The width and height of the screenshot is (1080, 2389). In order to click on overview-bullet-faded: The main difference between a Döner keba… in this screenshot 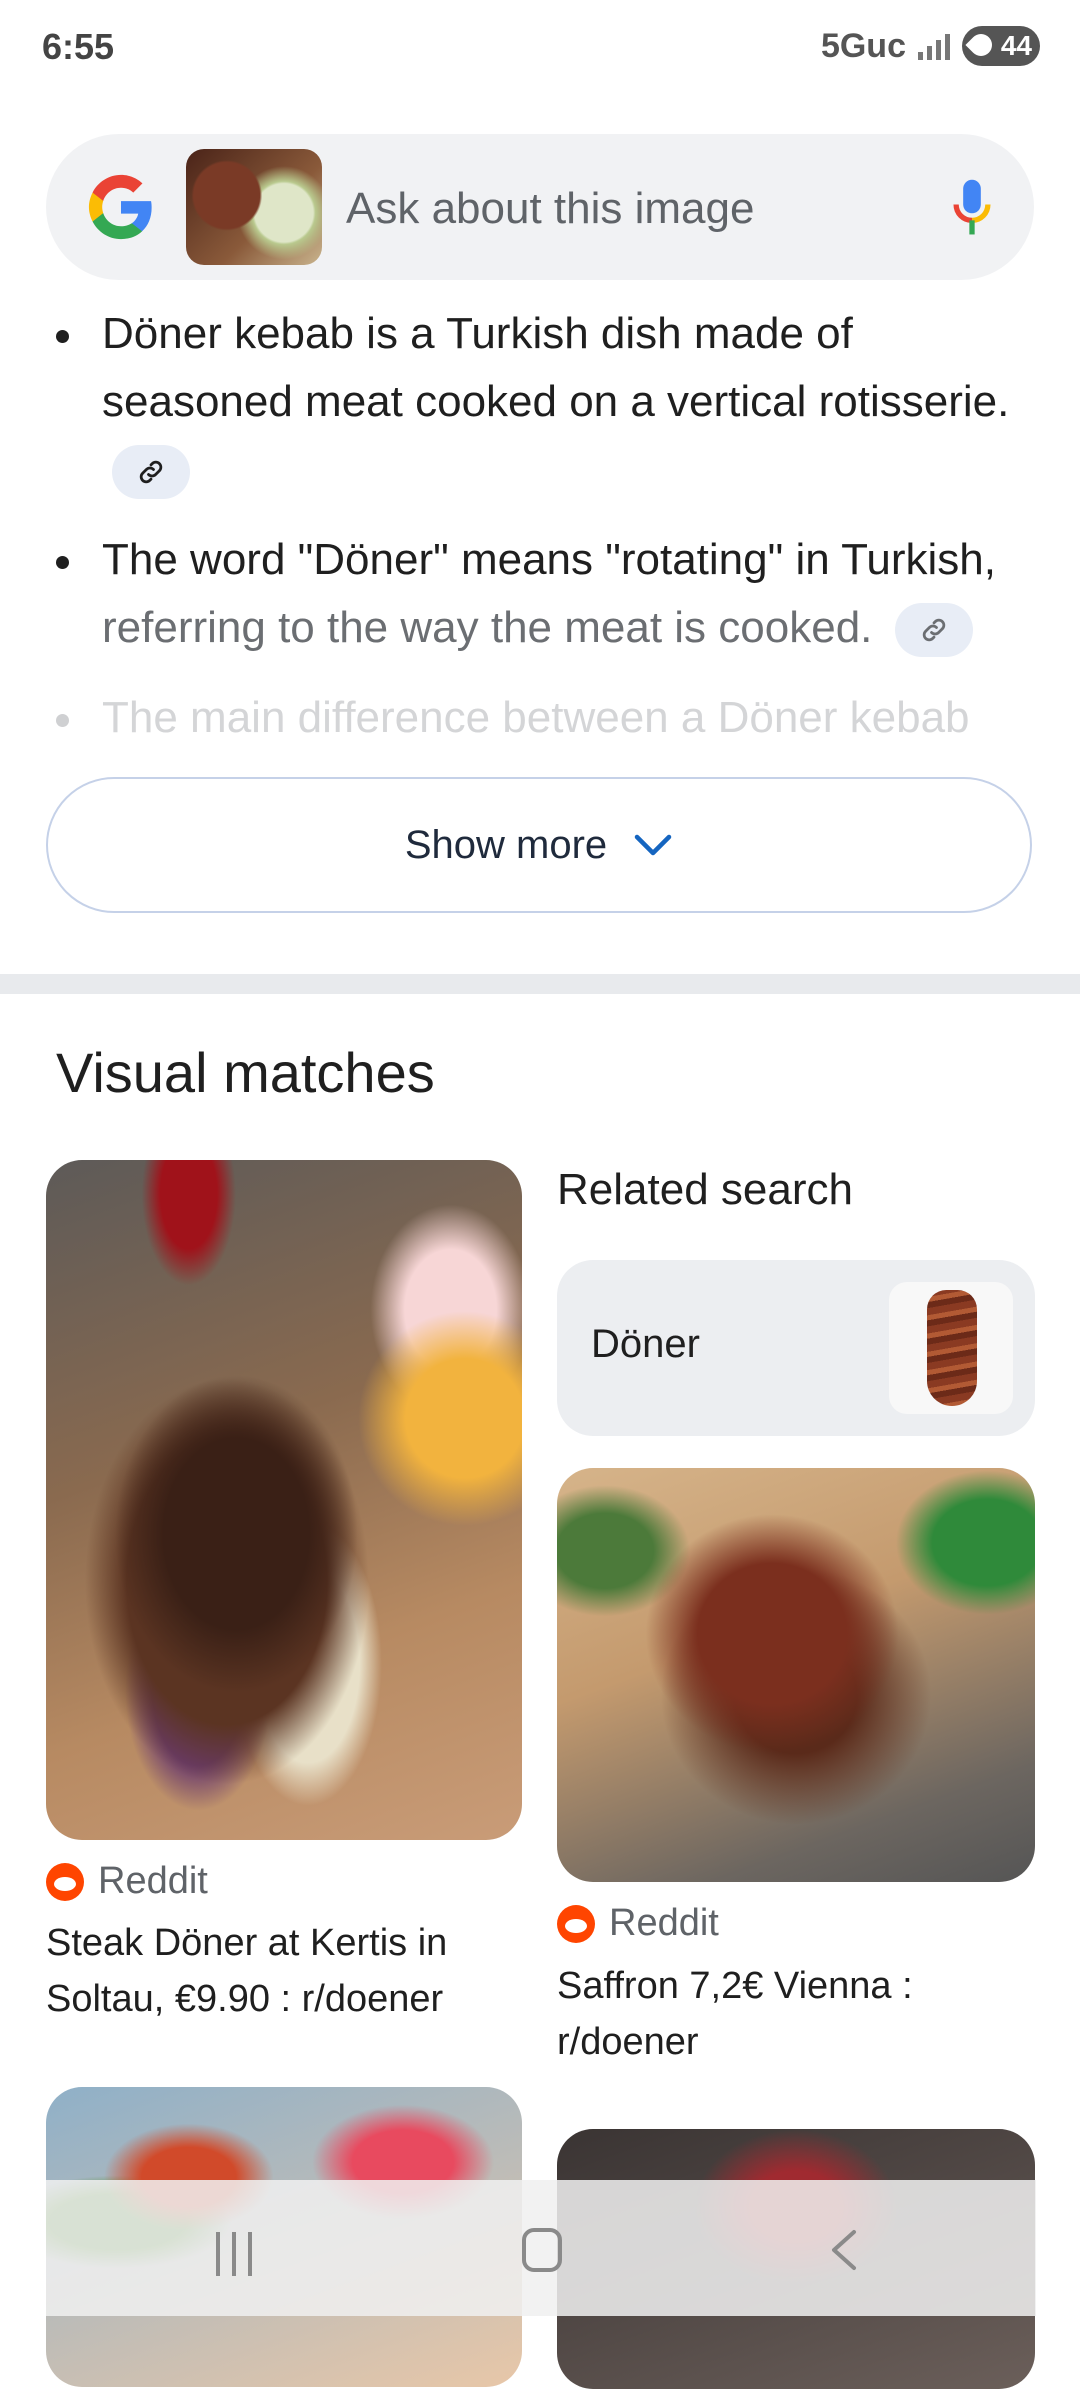, I will do `click(541, 718)`.